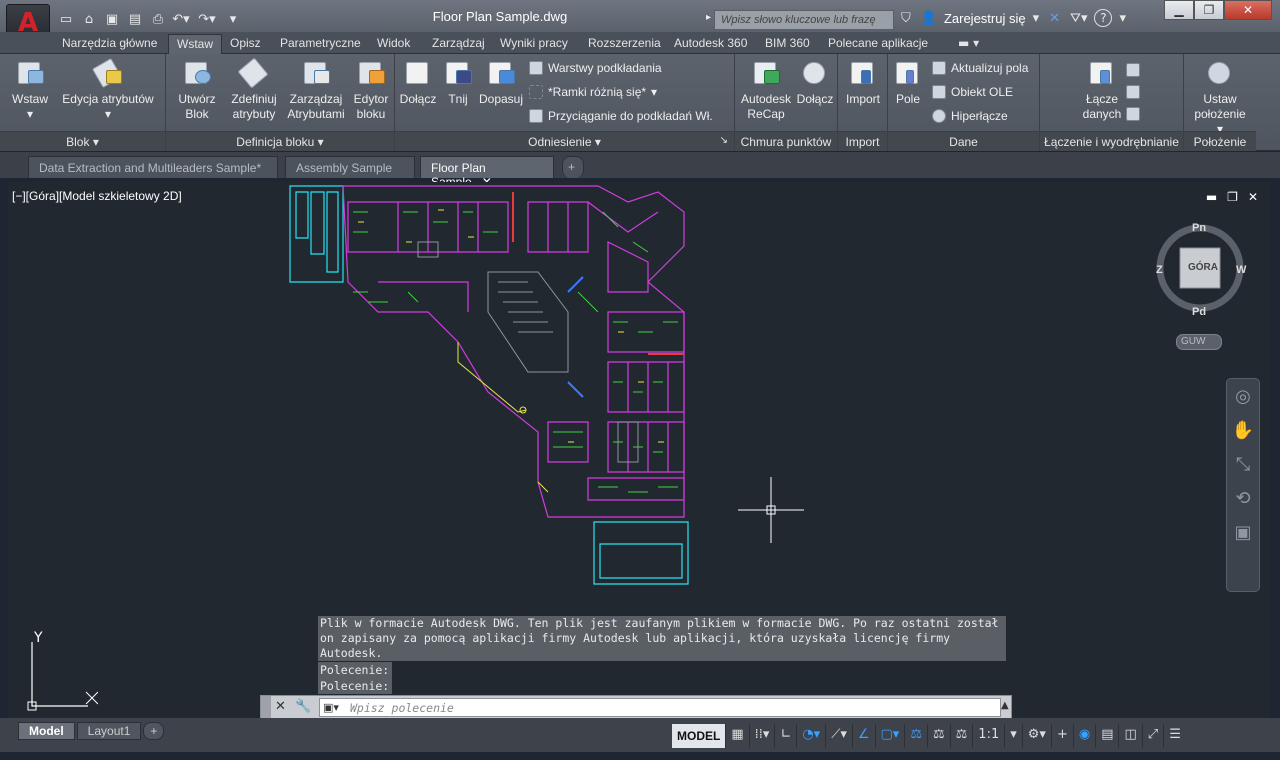 The height and width of the screenshot is (760, 1280). Describe the element at coordinates (89, 19) in the screenshot. I see `open-icon: ⌂` at that location.